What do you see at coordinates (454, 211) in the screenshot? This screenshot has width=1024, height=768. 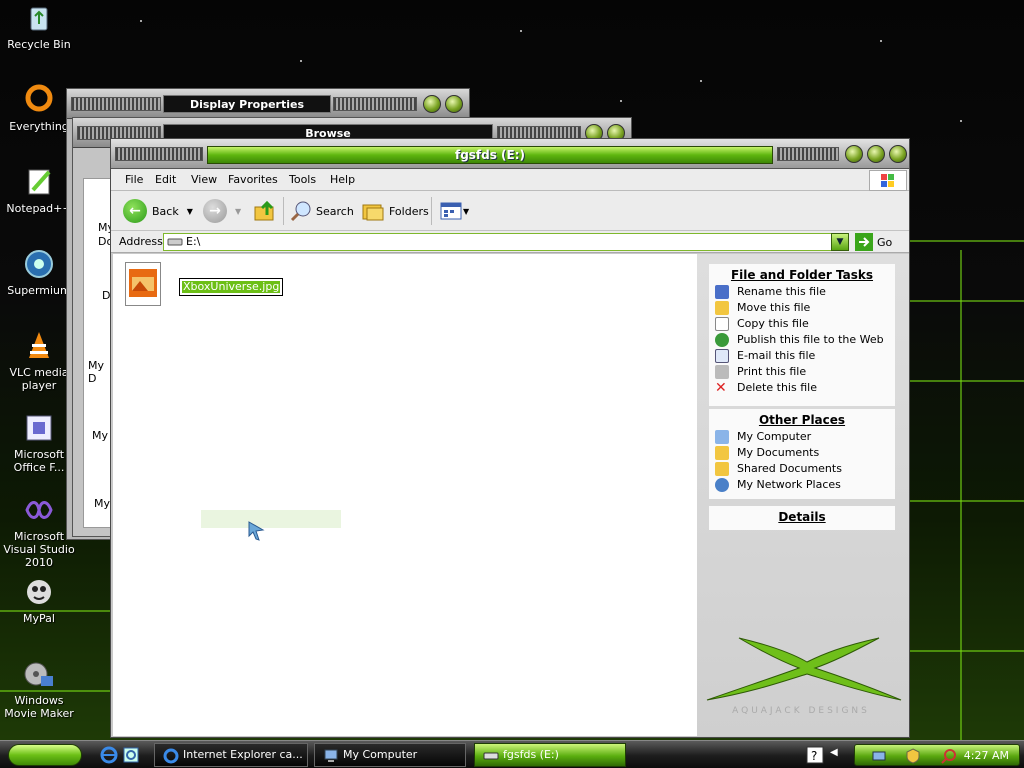 I see `views-button: ▼` at bounding box center [454, 211].